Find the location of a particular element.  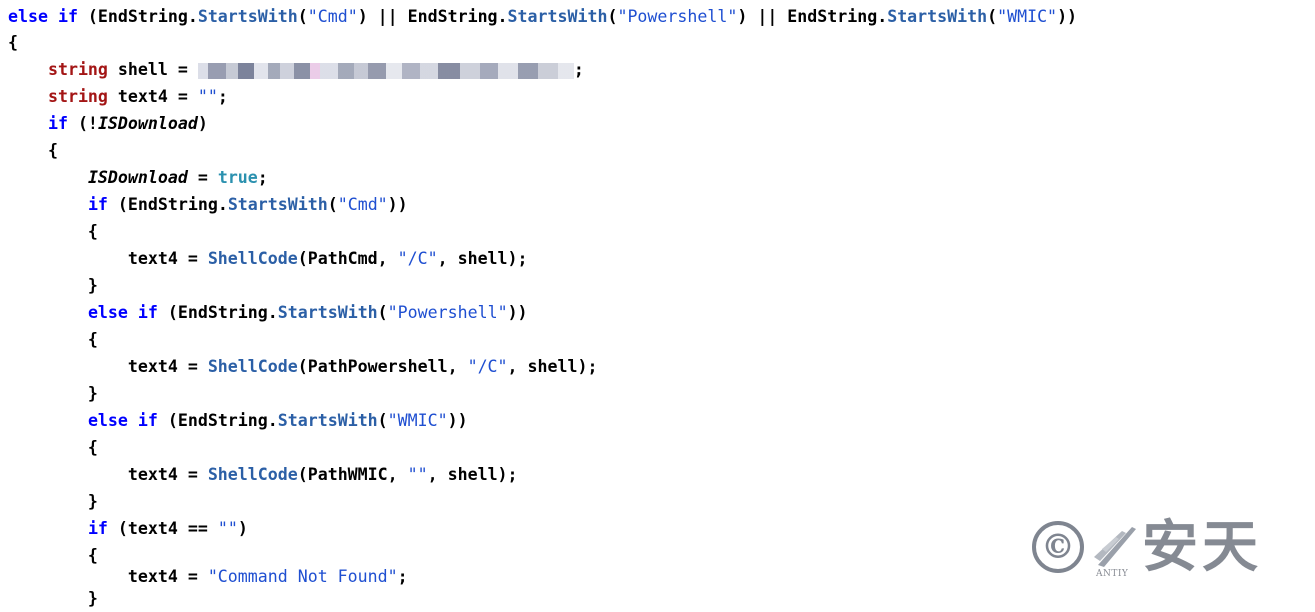

watermark-brand-cn: 安天 is located at coordinates (1202, 547).